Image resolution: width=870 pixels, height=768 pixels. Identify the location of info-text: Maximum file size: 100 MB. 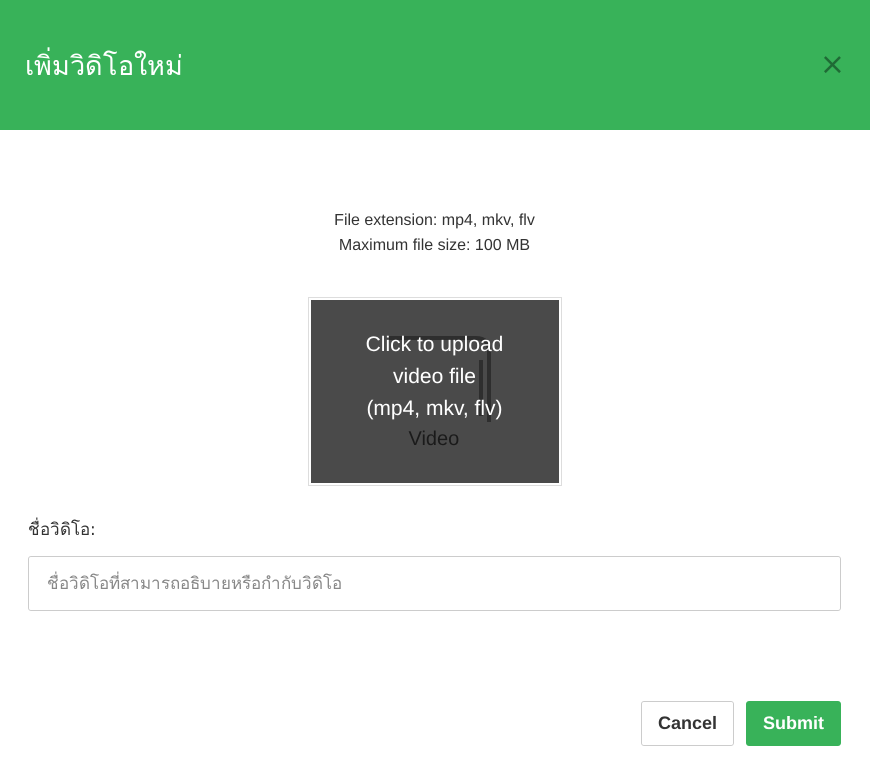
(434, 246).